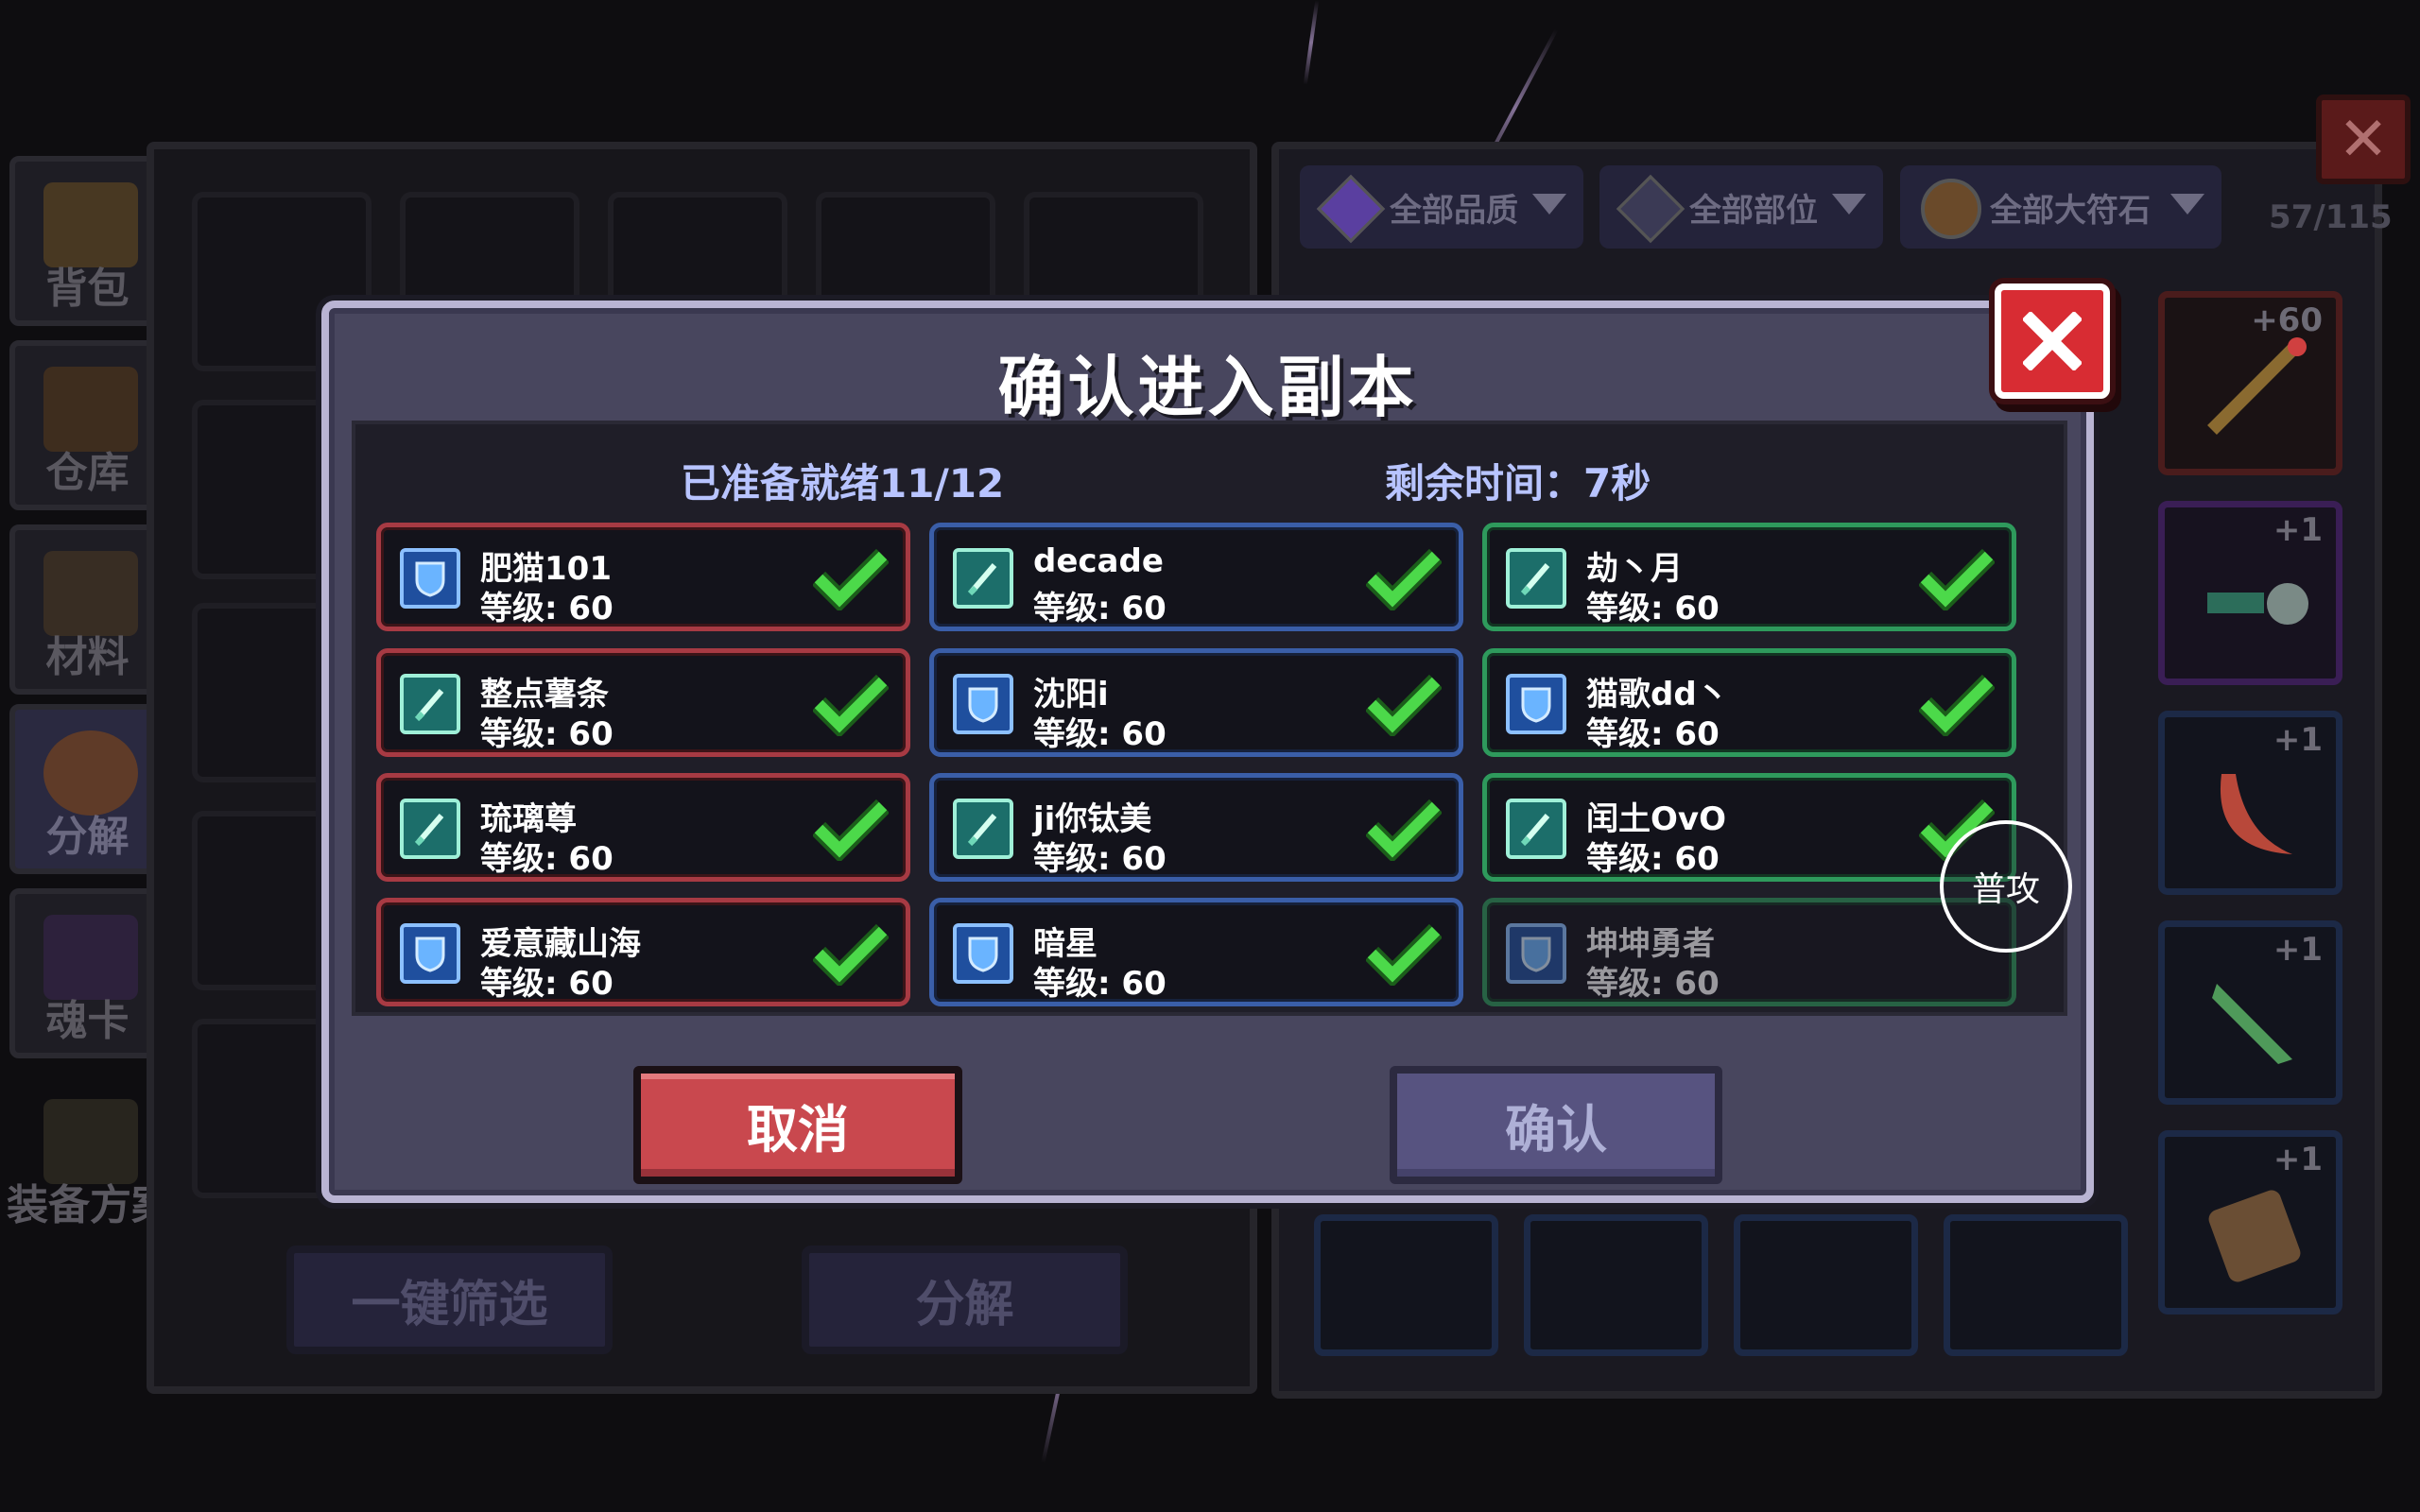  What do you see at coordinates (643, 827) in the screenshot?
I see `player-card: 琉璃尊 等级: 60` at bounding box center [643, 827].